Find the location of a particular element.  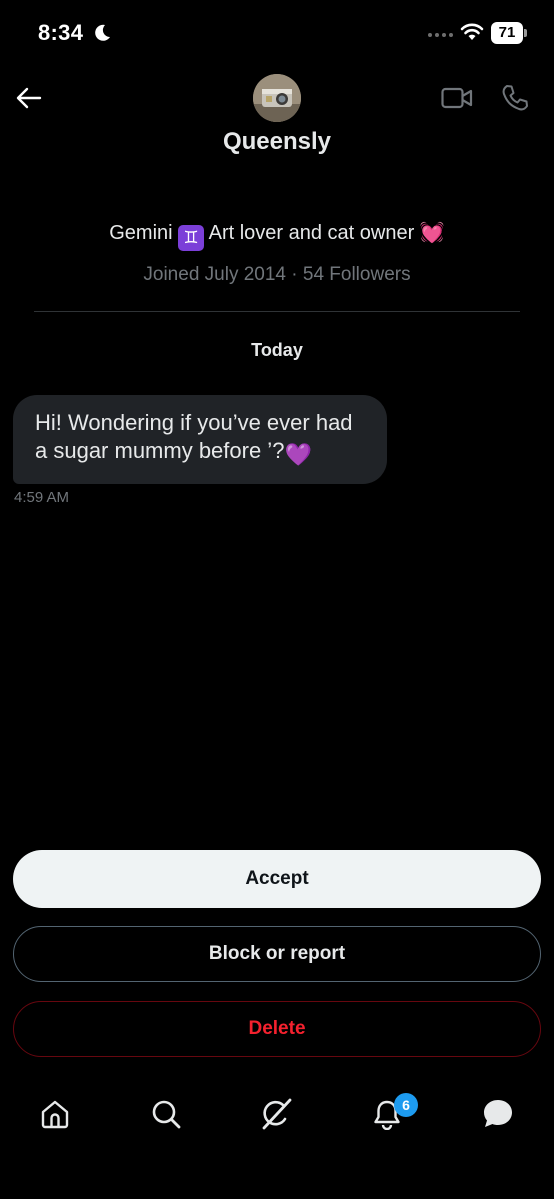

phone-call-button is located at coordinates (515, 98).